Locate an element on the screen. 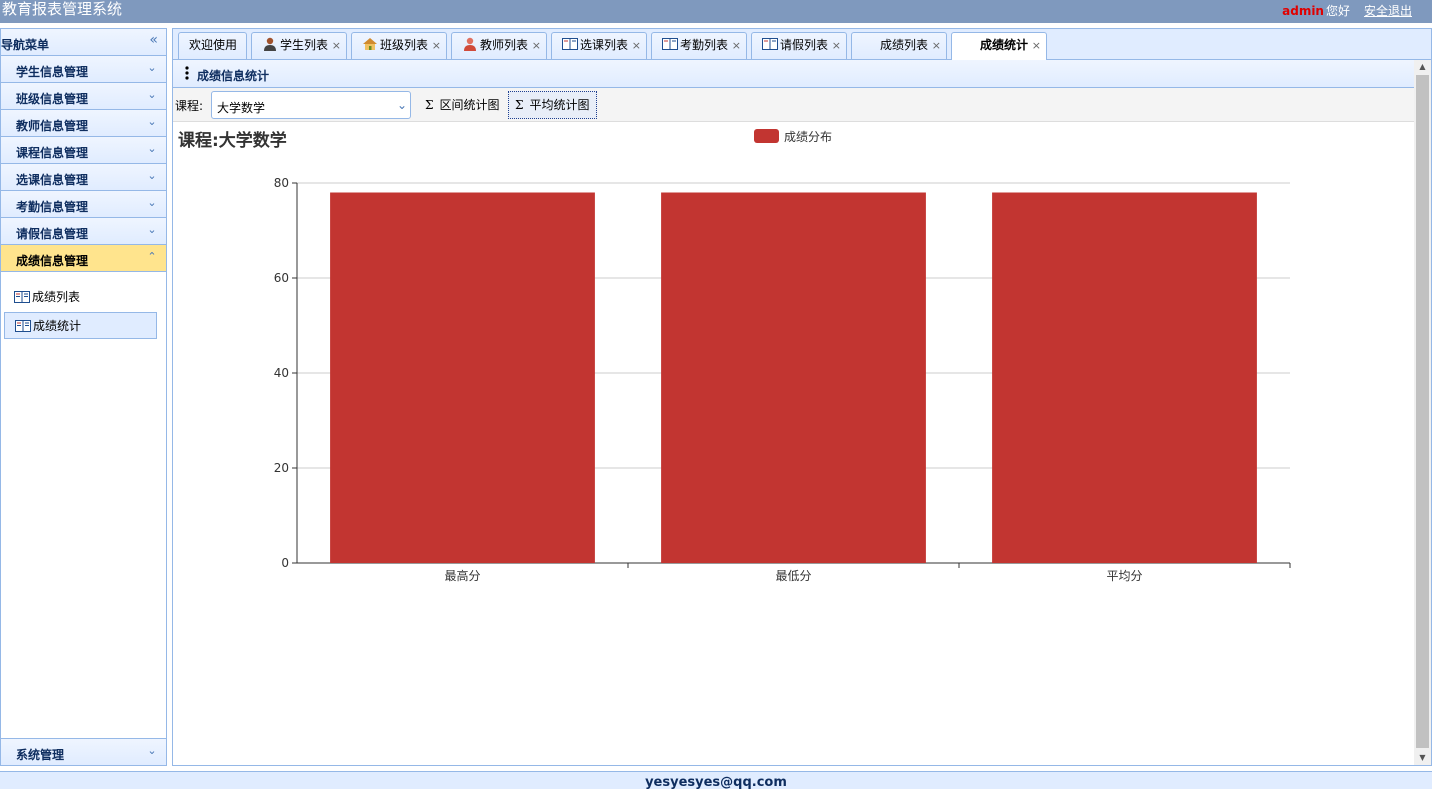 The width and height of the screenshot is (1432, 789). app-title: 教育报表管理系统 is located at coordinates (62, 9).